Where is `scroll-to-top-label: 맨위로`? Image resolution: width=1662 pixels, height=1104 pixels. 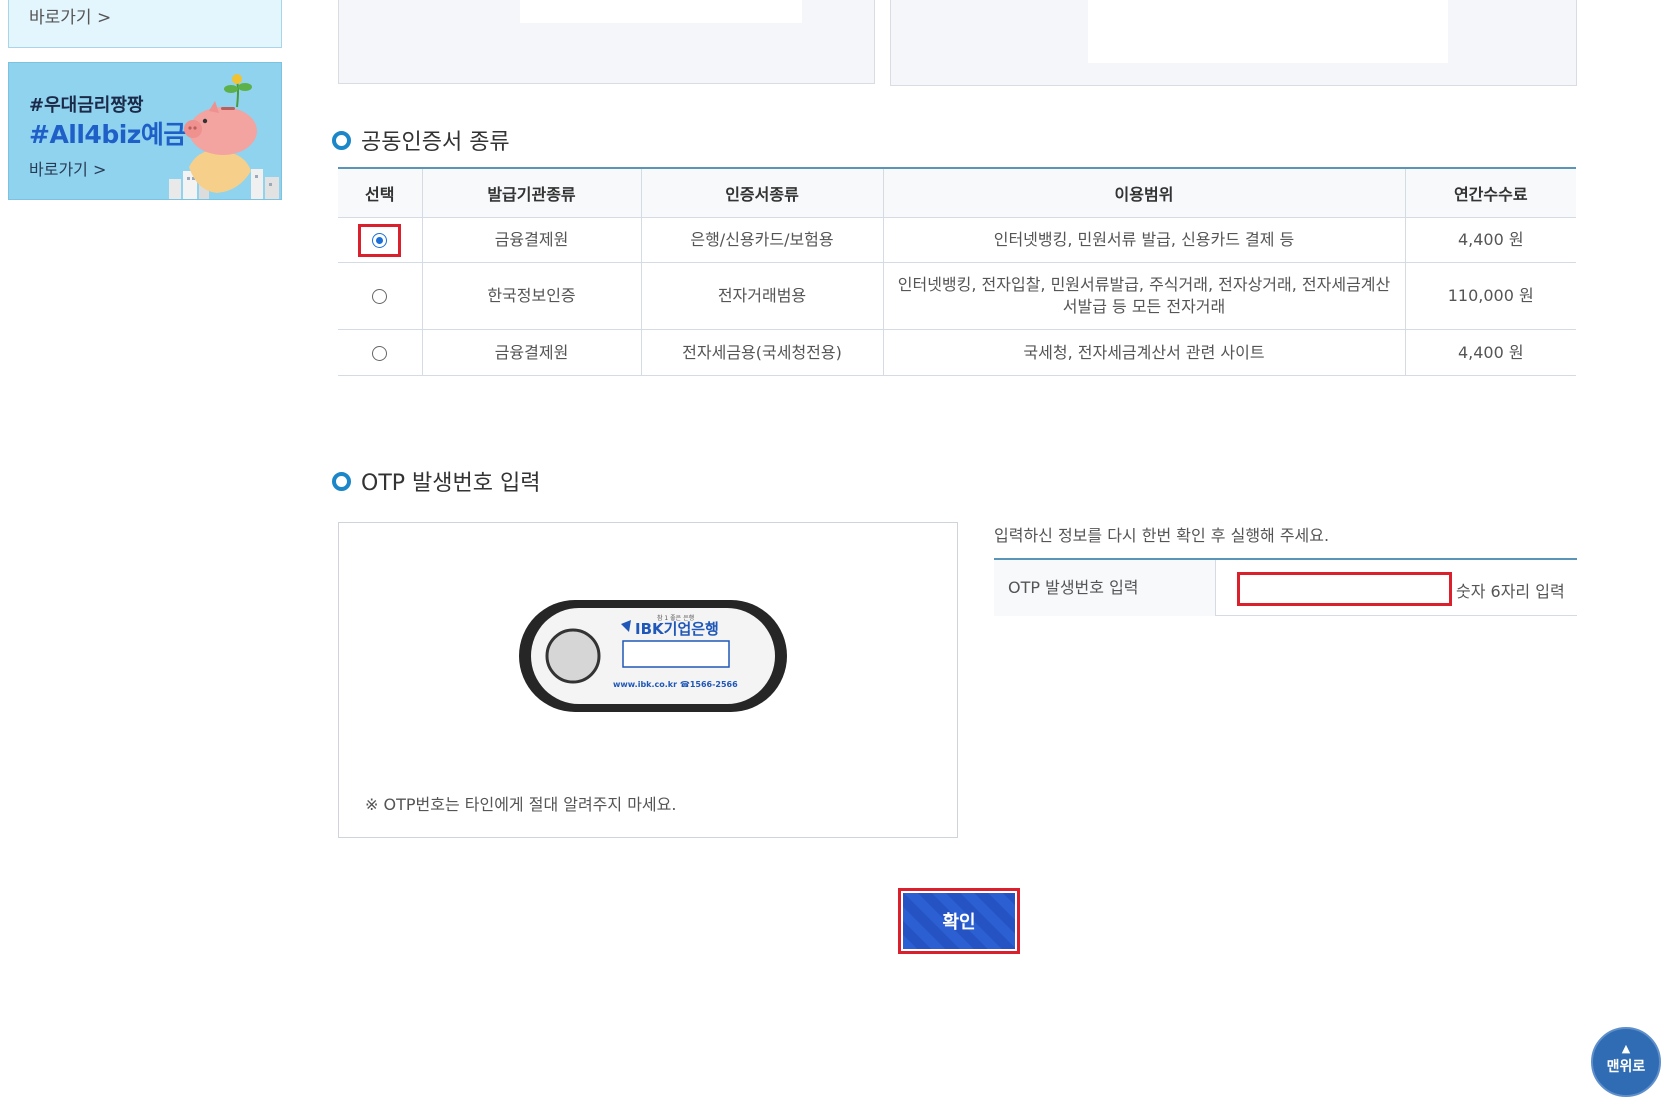 scroll-to-top-label: 맨위로 is located at coordinates (1626, 1067).